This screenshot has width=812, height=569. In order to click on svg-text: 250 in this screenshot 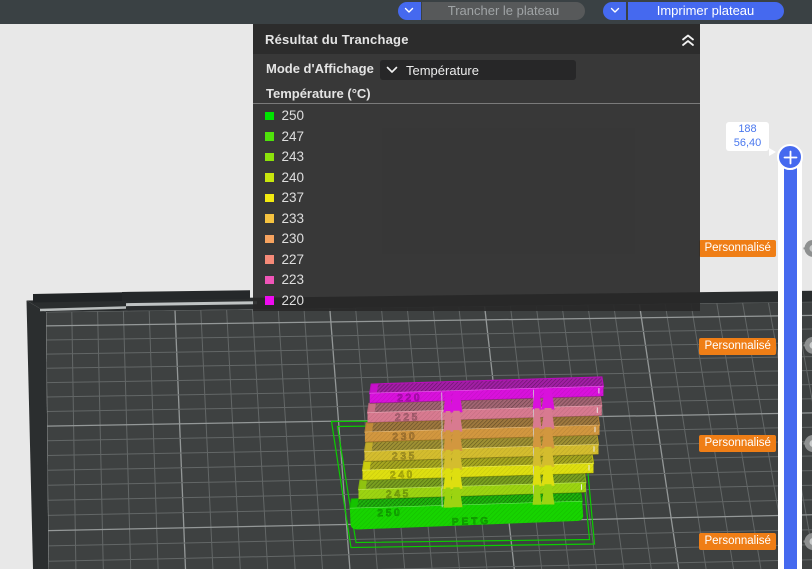, I will do `click(389, 513)`.